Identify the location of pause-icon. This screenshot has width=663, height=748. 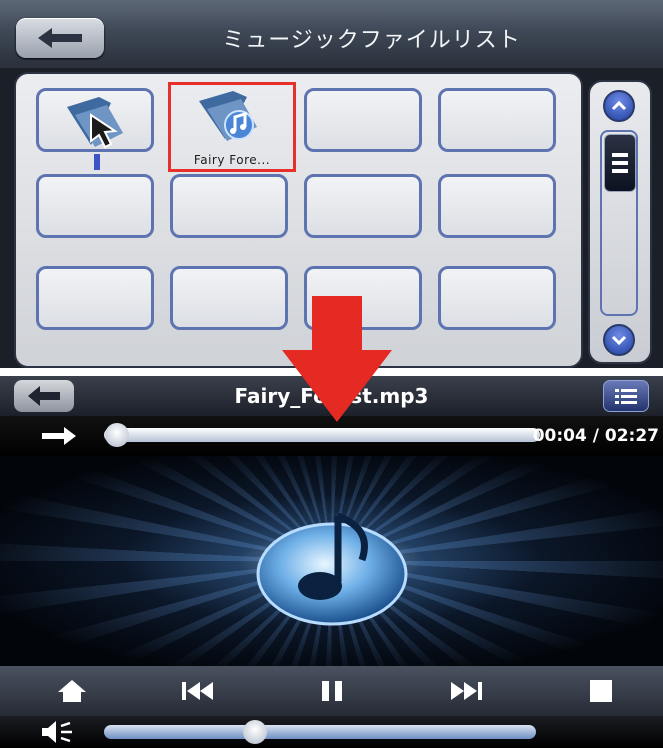
(332, 691).